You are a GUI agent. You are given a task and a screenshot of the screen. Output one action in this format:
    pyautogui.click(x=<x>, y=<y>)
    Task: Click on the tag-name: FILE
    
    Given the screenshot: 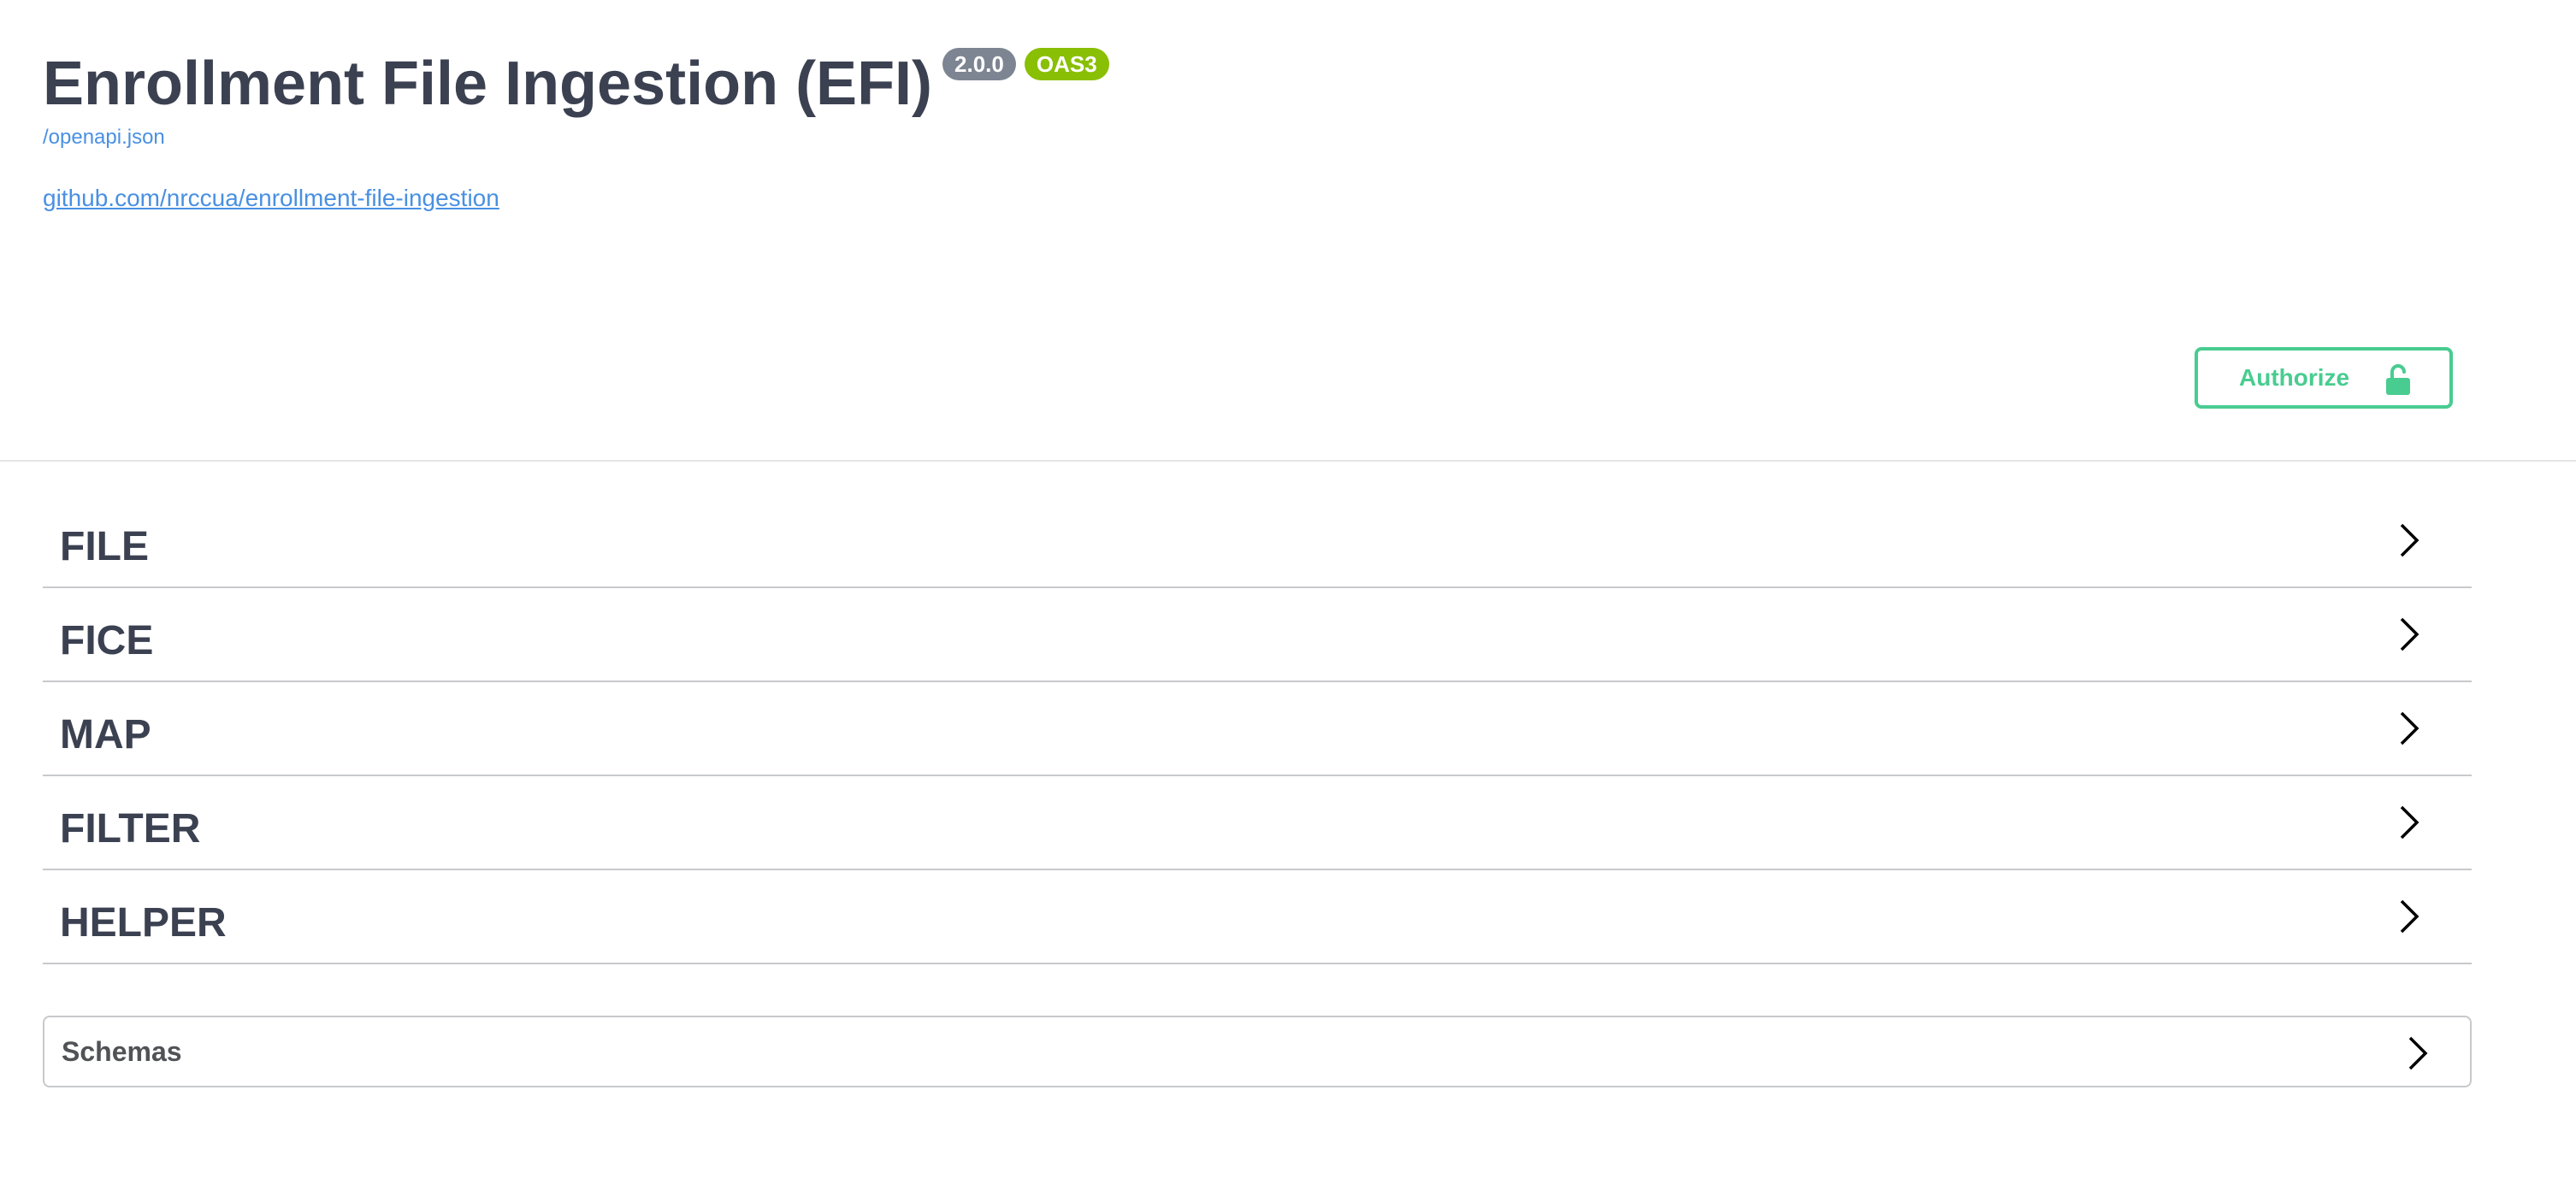 What is the action you would take?
    pyautogui.click(x=104, y=546)
    